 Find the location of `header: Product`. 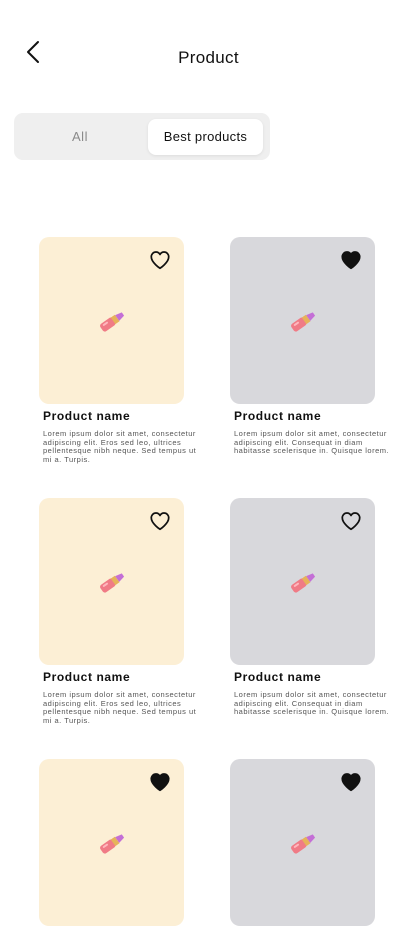

header: Product is located at coordinates (208, 50).